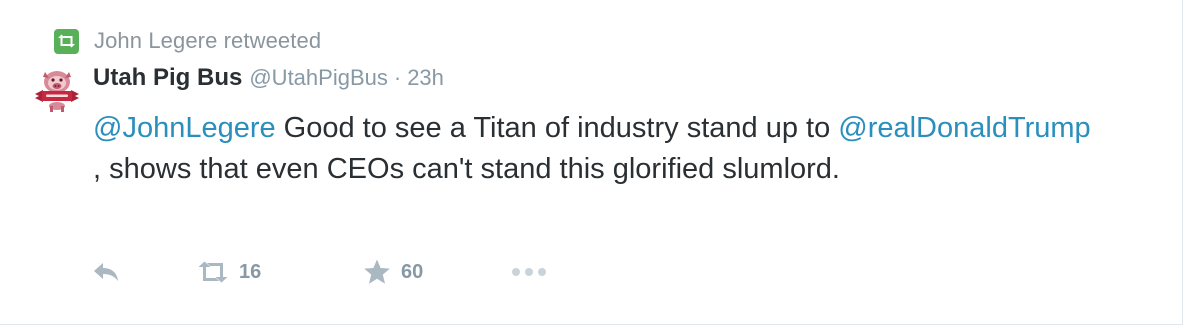 This screenshot has height=326, width=1184. I want to click on more-button, so click(531, 272).